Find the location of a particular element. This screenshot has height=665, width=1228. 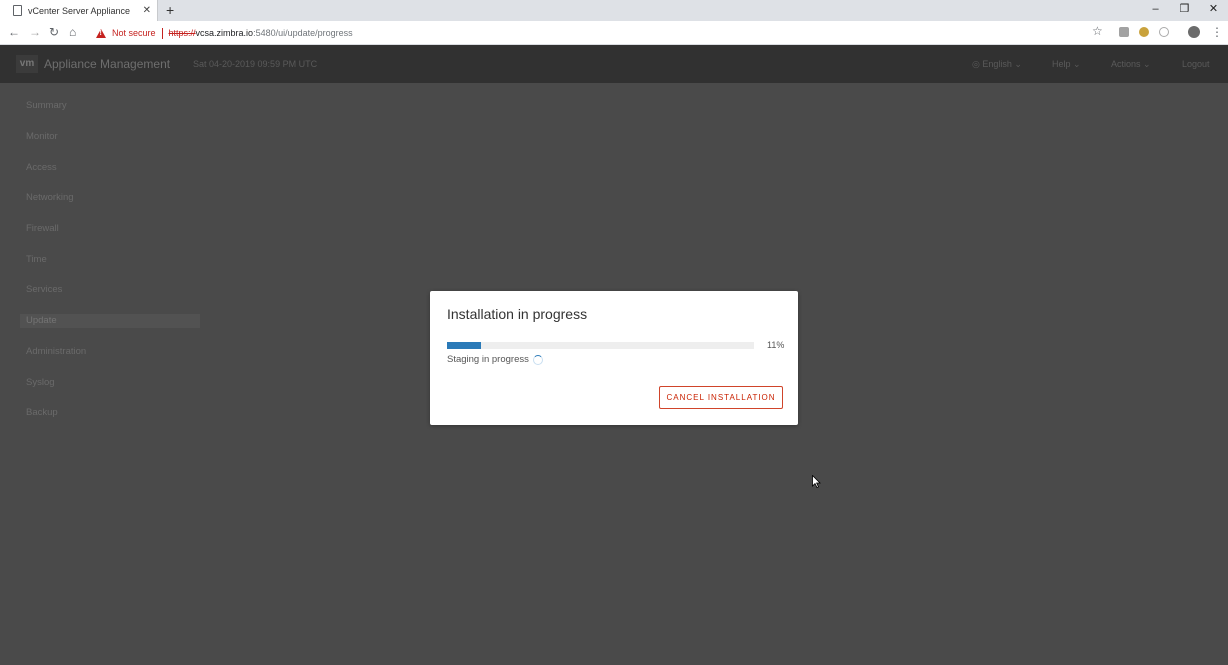

help-menu: Help ⌄ is located at coordinates (1066, 64).